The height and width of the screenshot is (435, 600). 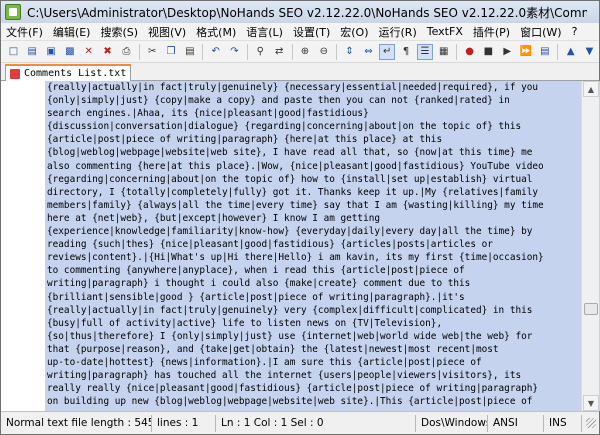 What do you see at coordinates (311, 32) in the screenshot?
I see `menu-settings: 设置(T)` at bounding box center [311, 32].